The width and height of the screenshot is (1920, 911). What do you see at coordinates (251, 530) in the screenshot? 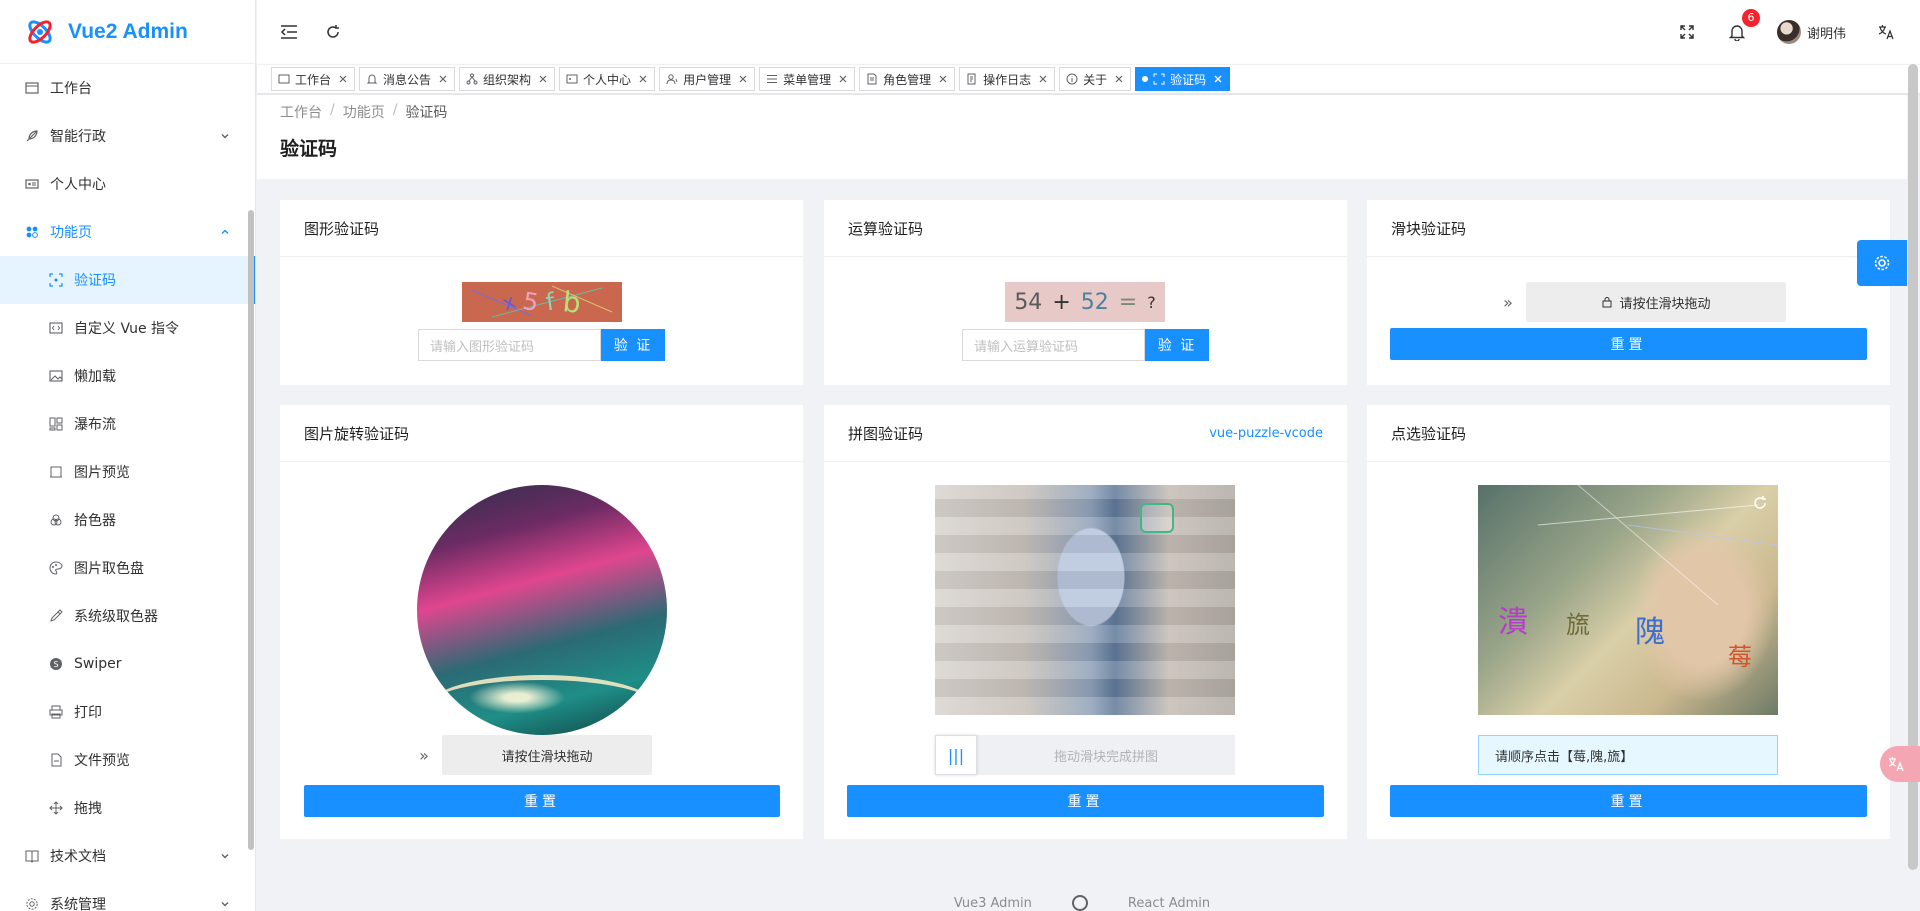
I see `sidebar-scrollbar` at bounding box center [251, 530].